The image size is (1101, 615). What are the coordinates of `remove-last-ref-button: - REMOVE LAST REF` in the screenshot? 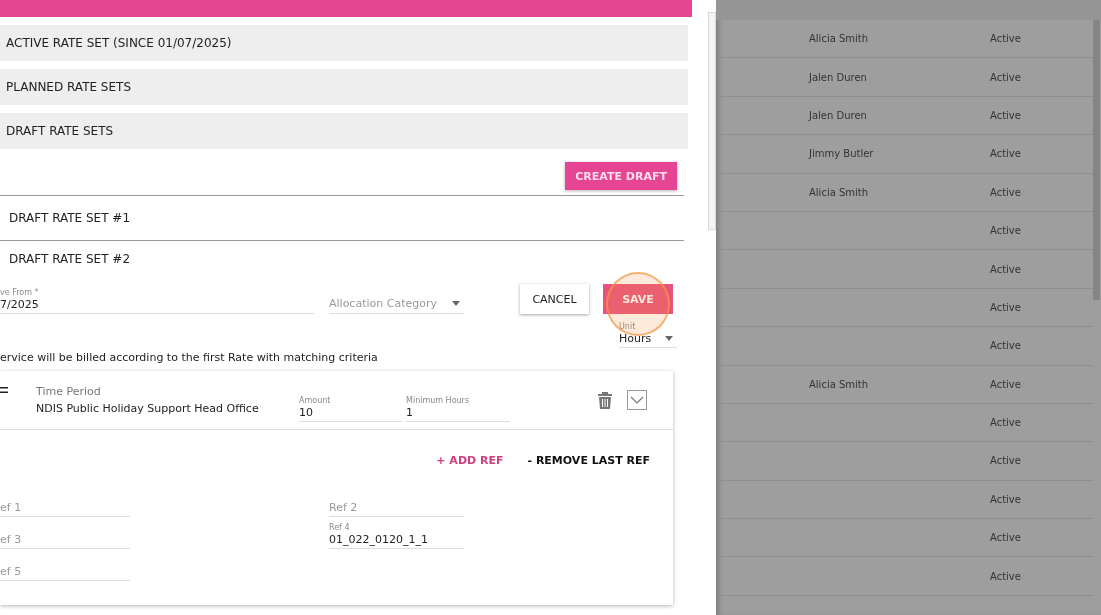 It's located at (588, 460).